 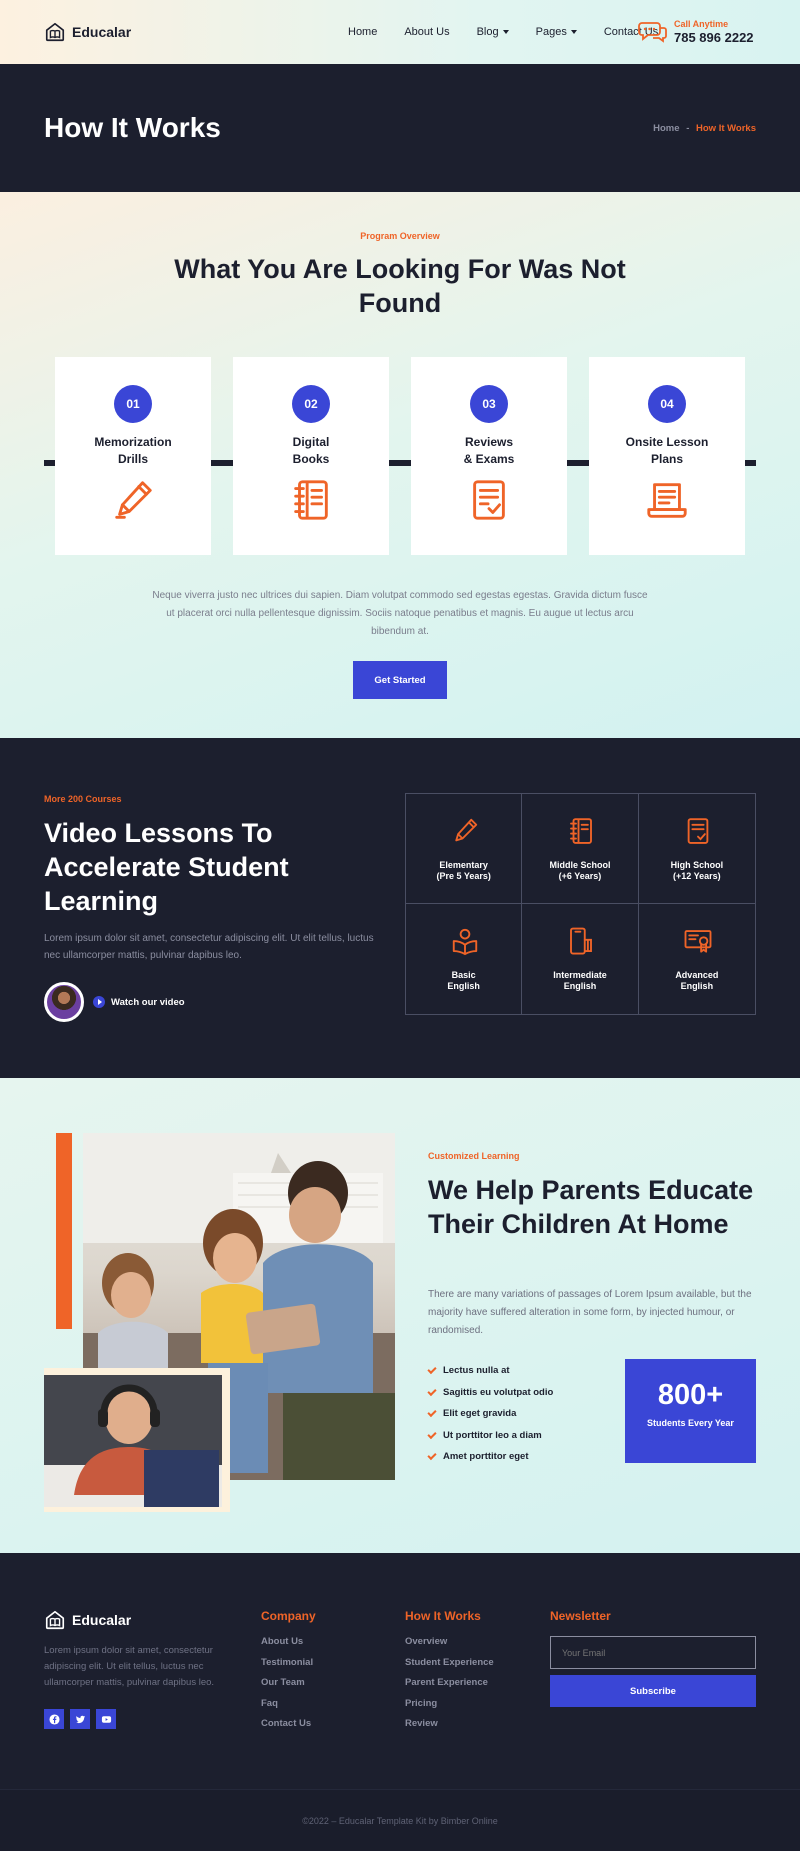 I want to click on nav-home-label: Home, so click(x=363, y=32).